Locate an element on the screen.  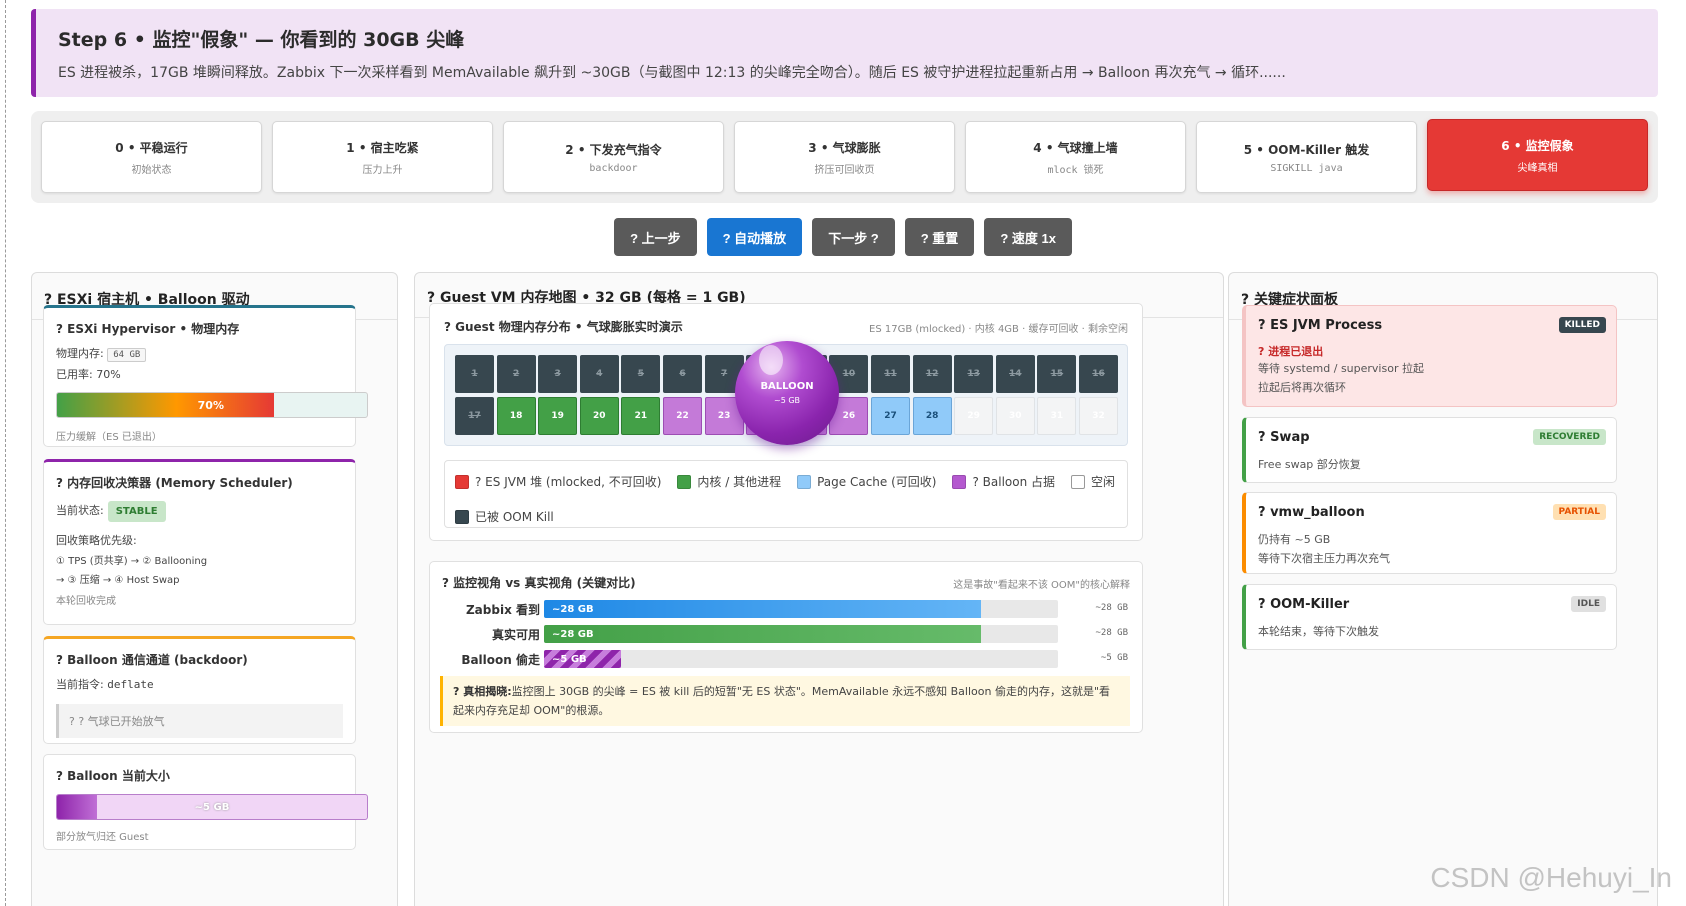
channel-message: ? ? 气球已开始放气 is located at coordinates (199, 721).